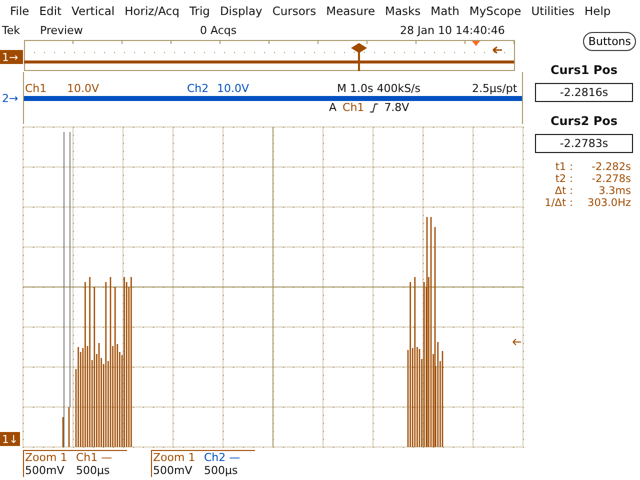  I want to click on trigger-source: Ch1, so click(353, 107).